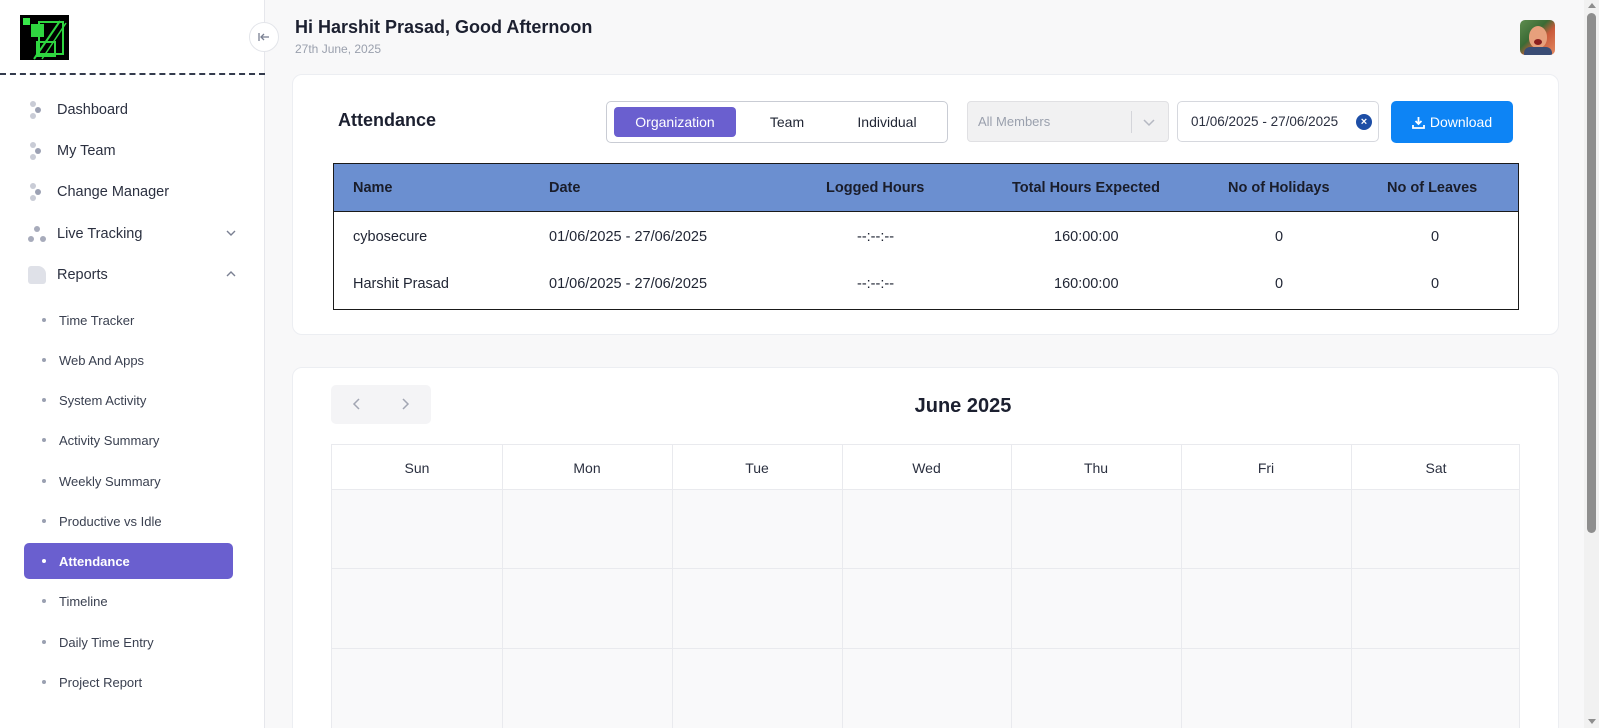 The image size is (1599, 728). I want to click on sidebar-subitem-label: Timeline, so click(83, 601).